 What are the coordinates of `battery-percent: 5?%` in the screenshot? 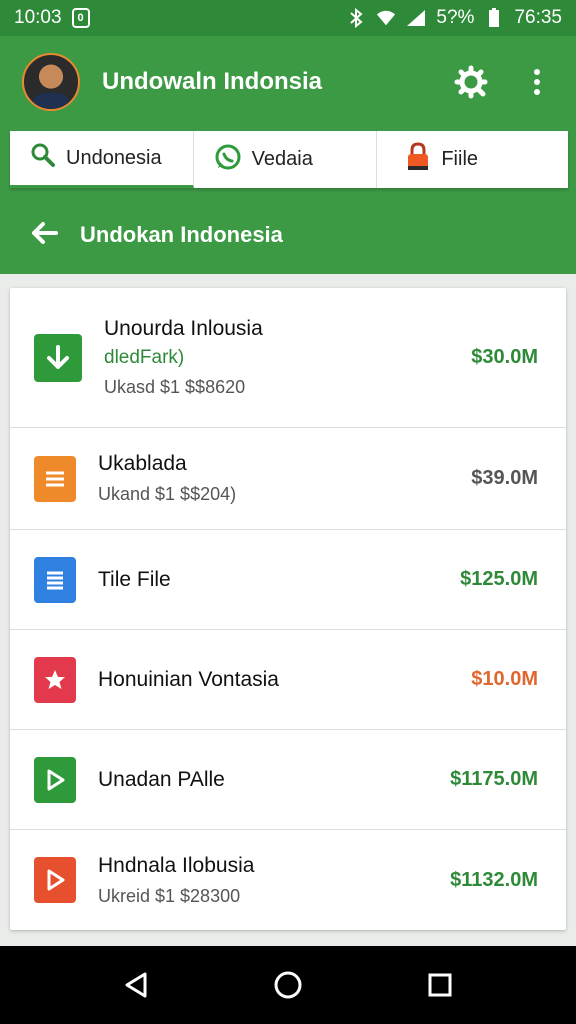 It's located at (455, 17).